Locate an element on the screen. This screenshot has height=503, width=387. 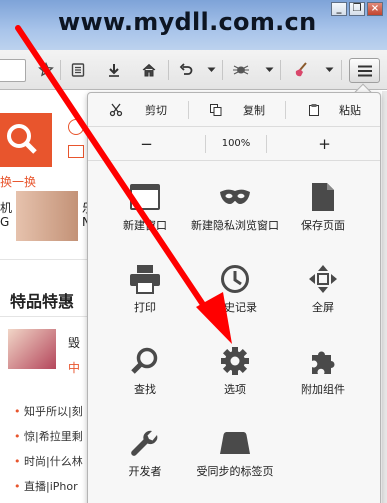
phone-image is located at coordinates (47, 216).